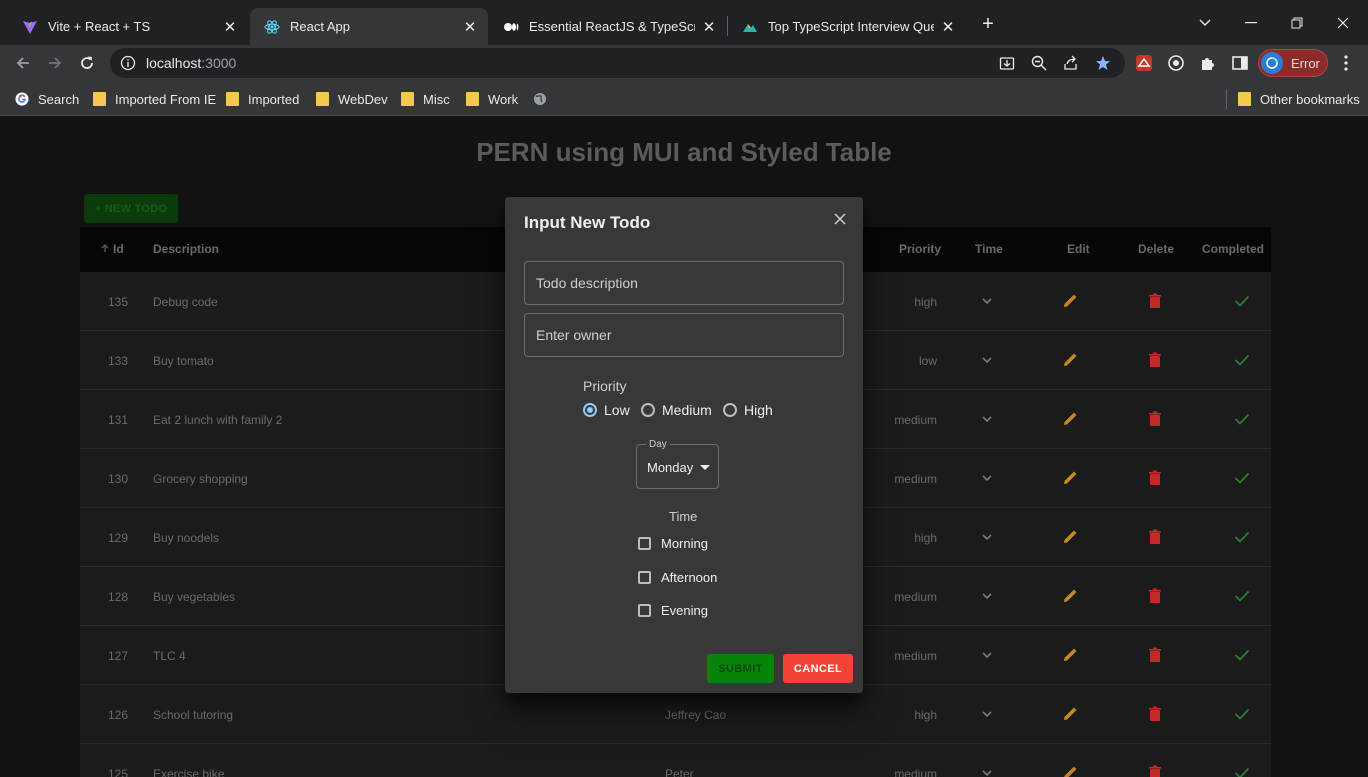 The height and width of the screenshot is (777, 1368). Describe the element at coordinates (351, 99) in the screenshot. I see `bookmark-folder-webdev: WebDev` at that location.